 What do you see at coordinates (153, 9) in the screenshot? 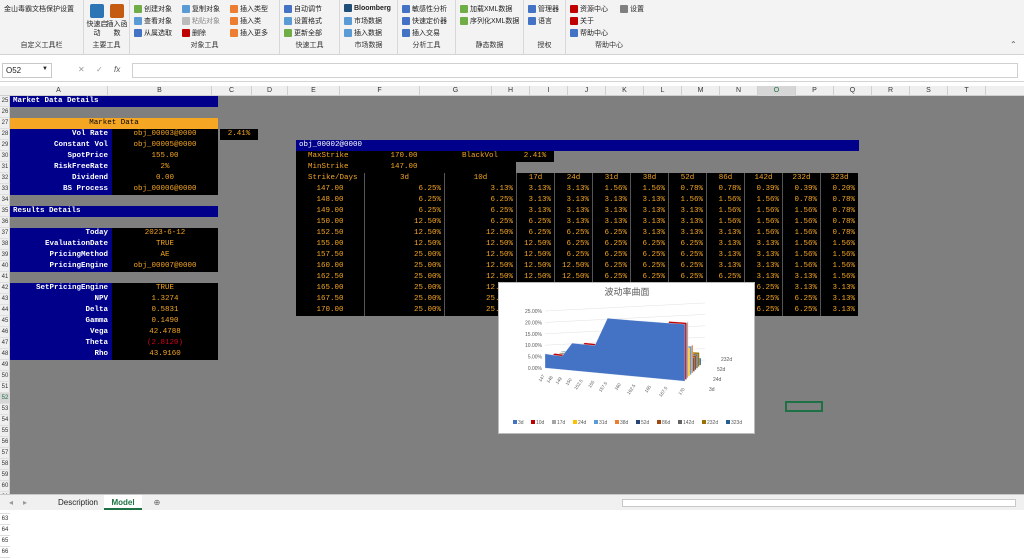
I see `create-object-button: 创建对象` at bounding box center [153, 9].